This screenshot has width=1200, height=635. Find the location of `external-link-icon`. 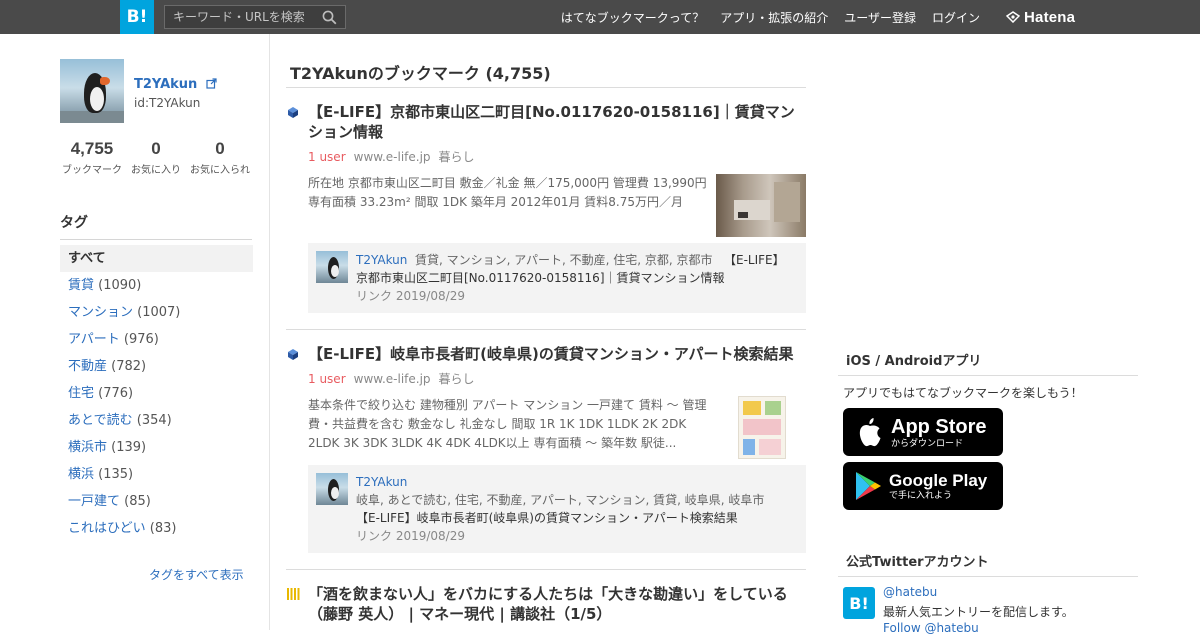

external-link-icon is located at coordinates (211, 83).